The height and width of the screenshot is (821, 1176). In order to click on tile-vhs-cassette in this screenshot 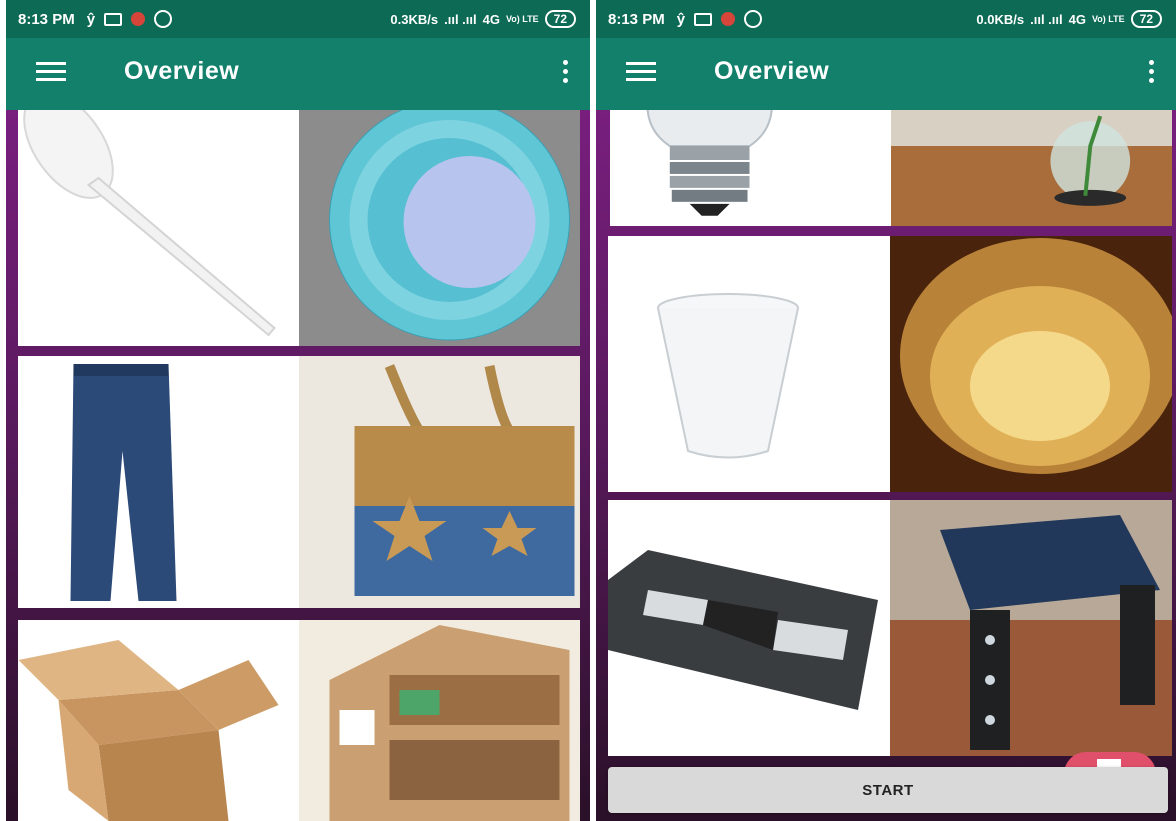, I will do `click(890, 628)`.